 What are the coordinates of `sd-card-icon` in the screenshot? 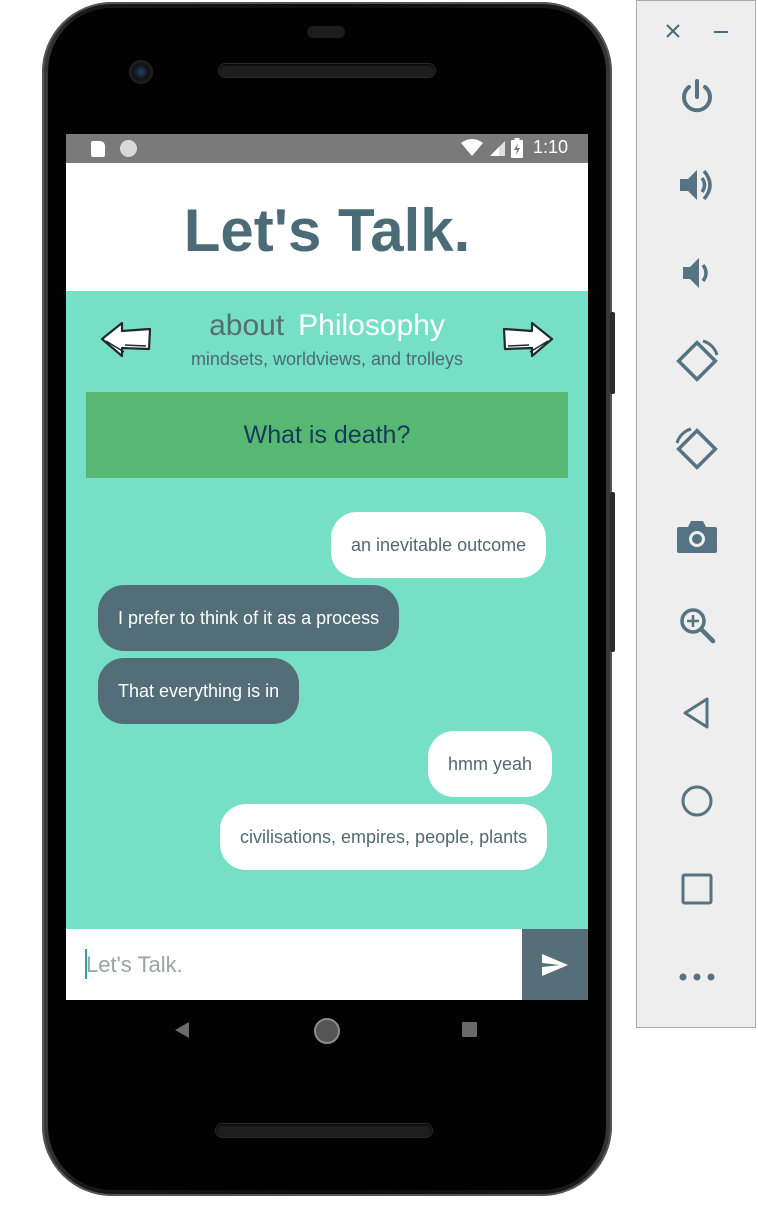 It's located at (98, 149).